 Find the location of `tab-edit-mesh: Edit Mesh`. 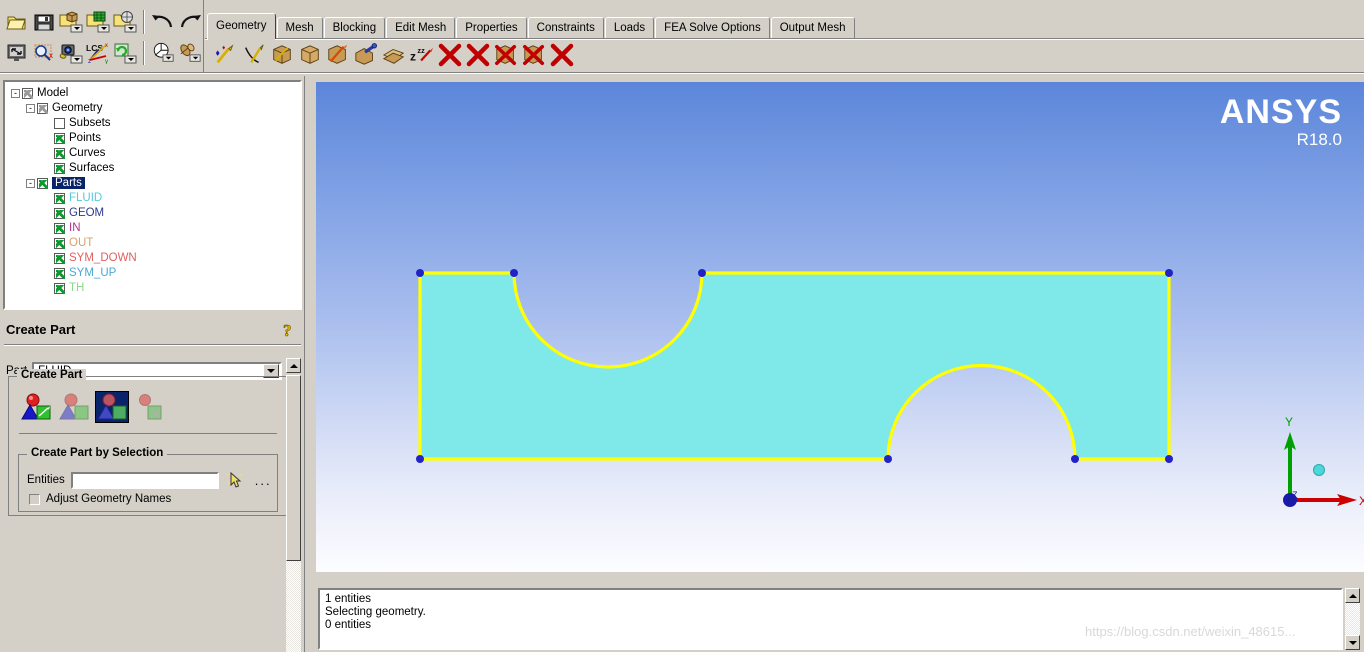

tab-edit-mesh: Edit Mesh is located at coordinates (421, 28).